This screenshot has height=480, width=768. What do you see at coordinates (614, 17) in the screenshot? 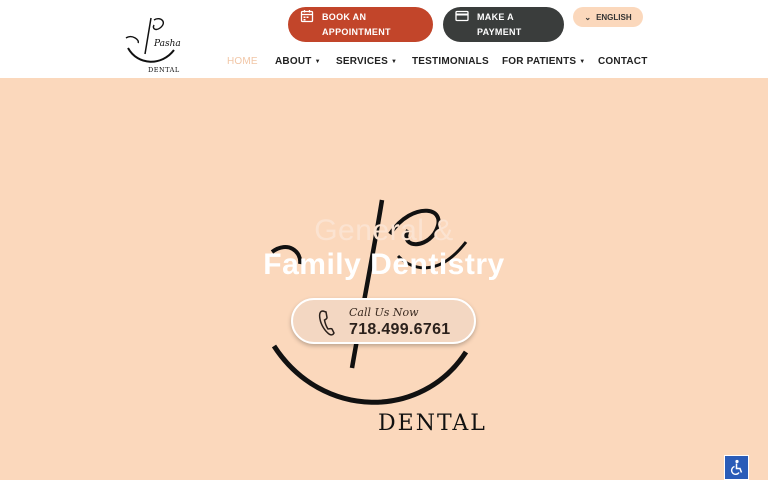
I see `language-label: ENGLISH` at bounding box center [614, 17].